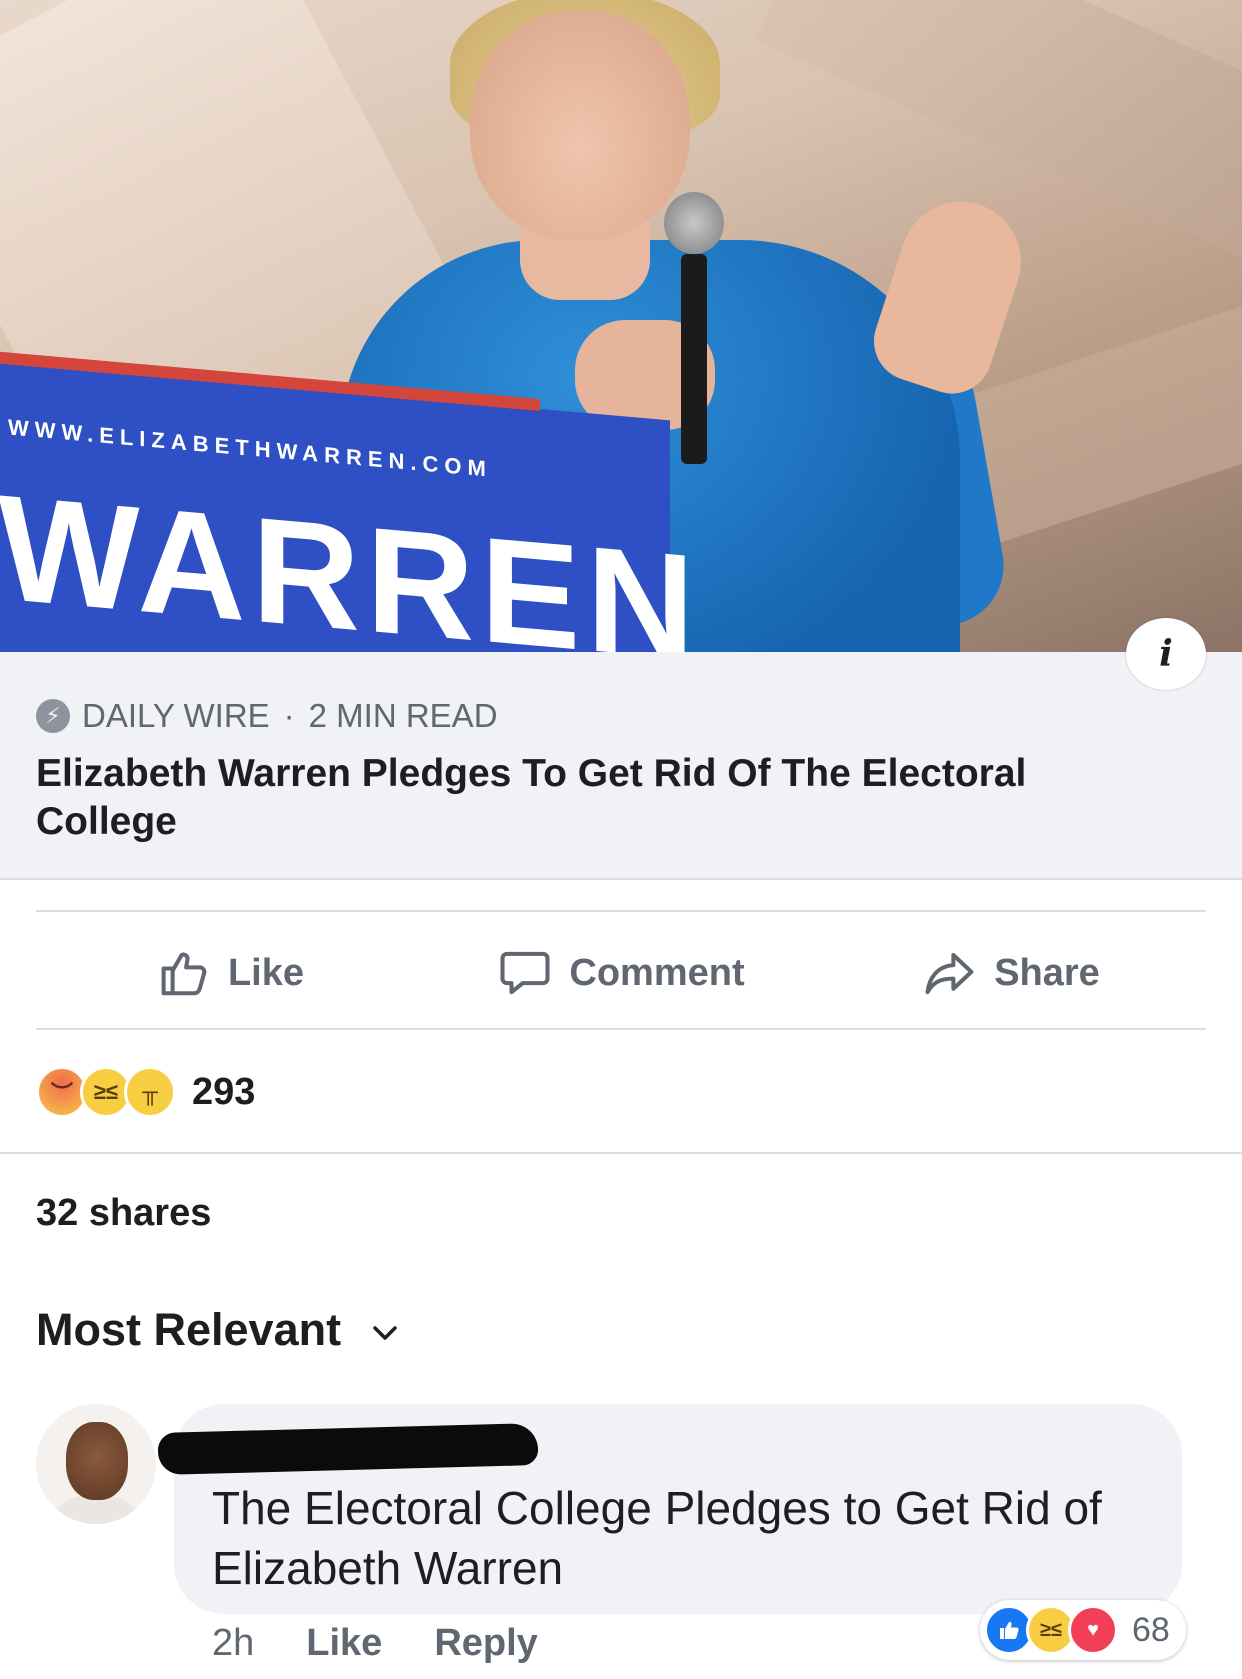  Describe the element at coordinates (176, 715) in the screenshot. I see `link-source: DAILY WIRE` at that location.